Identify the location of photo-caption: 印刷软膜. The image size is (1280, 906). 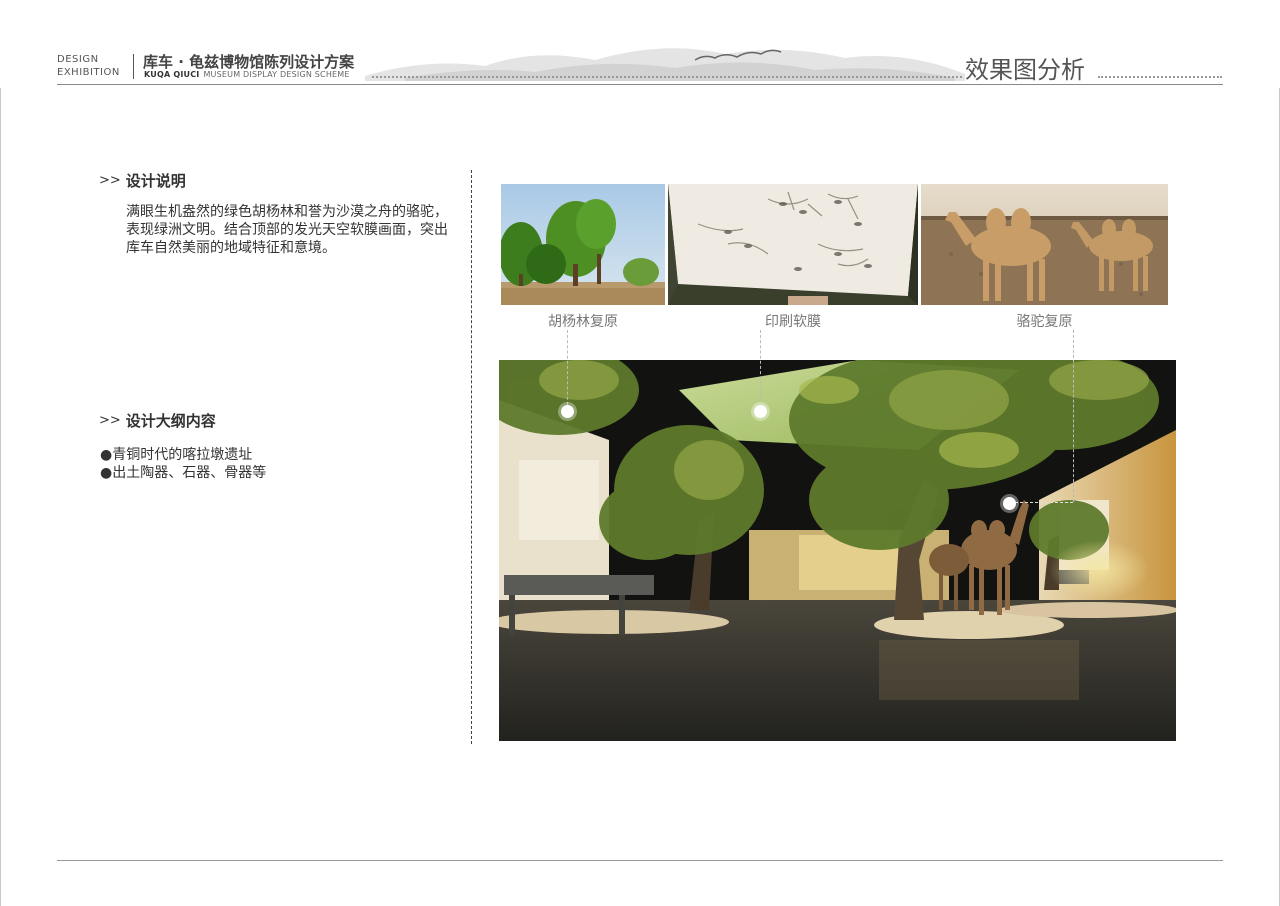
(793, 322).